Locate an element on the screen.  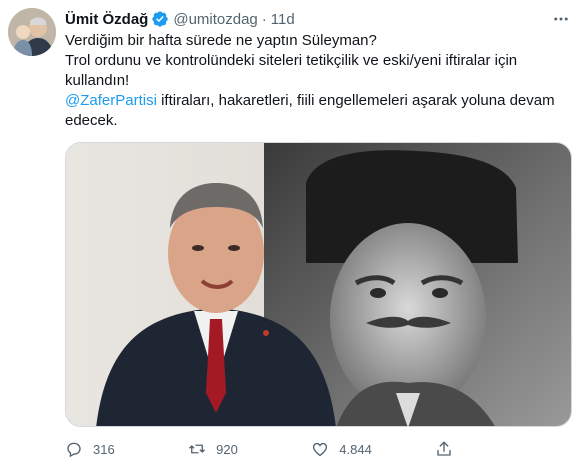
more-options-button is located at coordinates (561, 19).